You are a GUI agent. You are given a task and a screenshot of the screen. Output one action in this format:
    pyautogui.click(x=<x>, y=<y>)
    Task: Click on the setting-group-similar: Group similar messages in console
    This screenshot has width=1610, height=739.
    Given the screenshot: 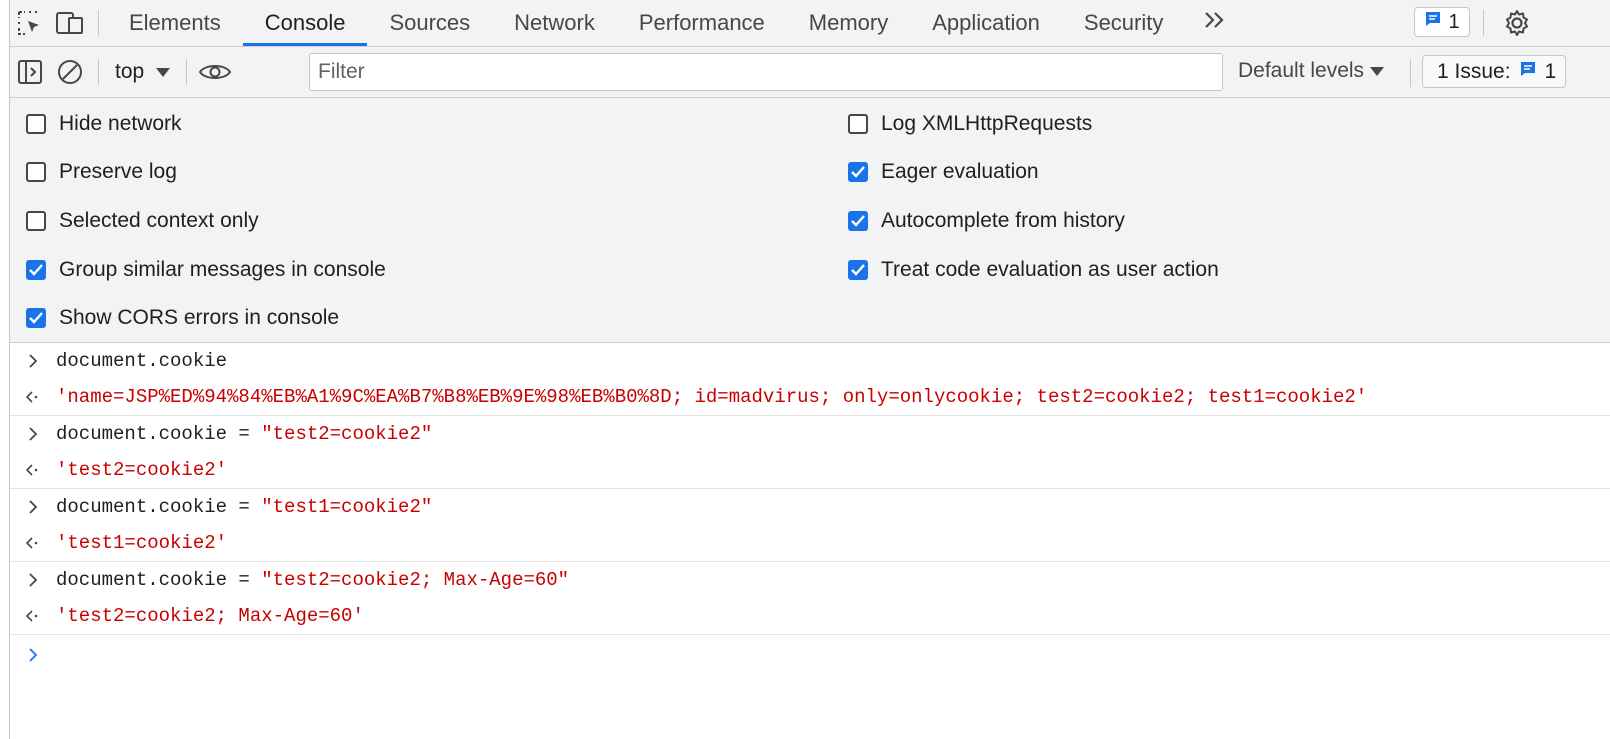 What is the action you would take?
    pyautogui.click(x=206, y=270)
    